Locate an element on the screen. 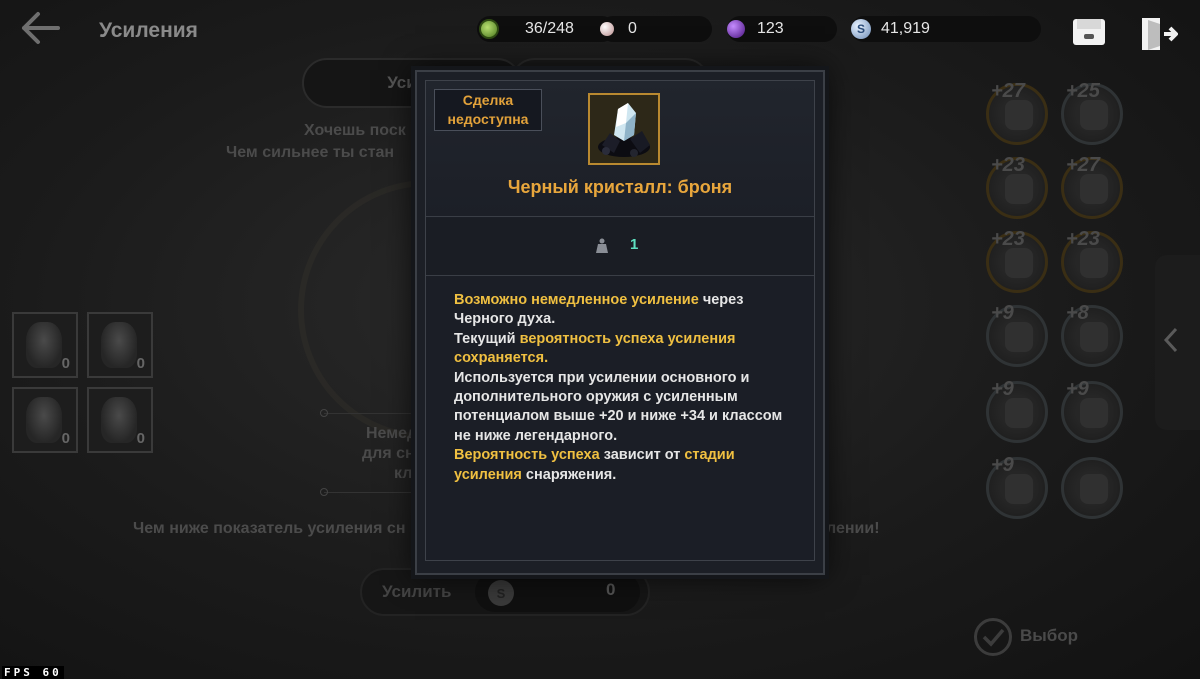  trade-unavailable-badge: Сделка недоступна is located at coordinates (488, 110).